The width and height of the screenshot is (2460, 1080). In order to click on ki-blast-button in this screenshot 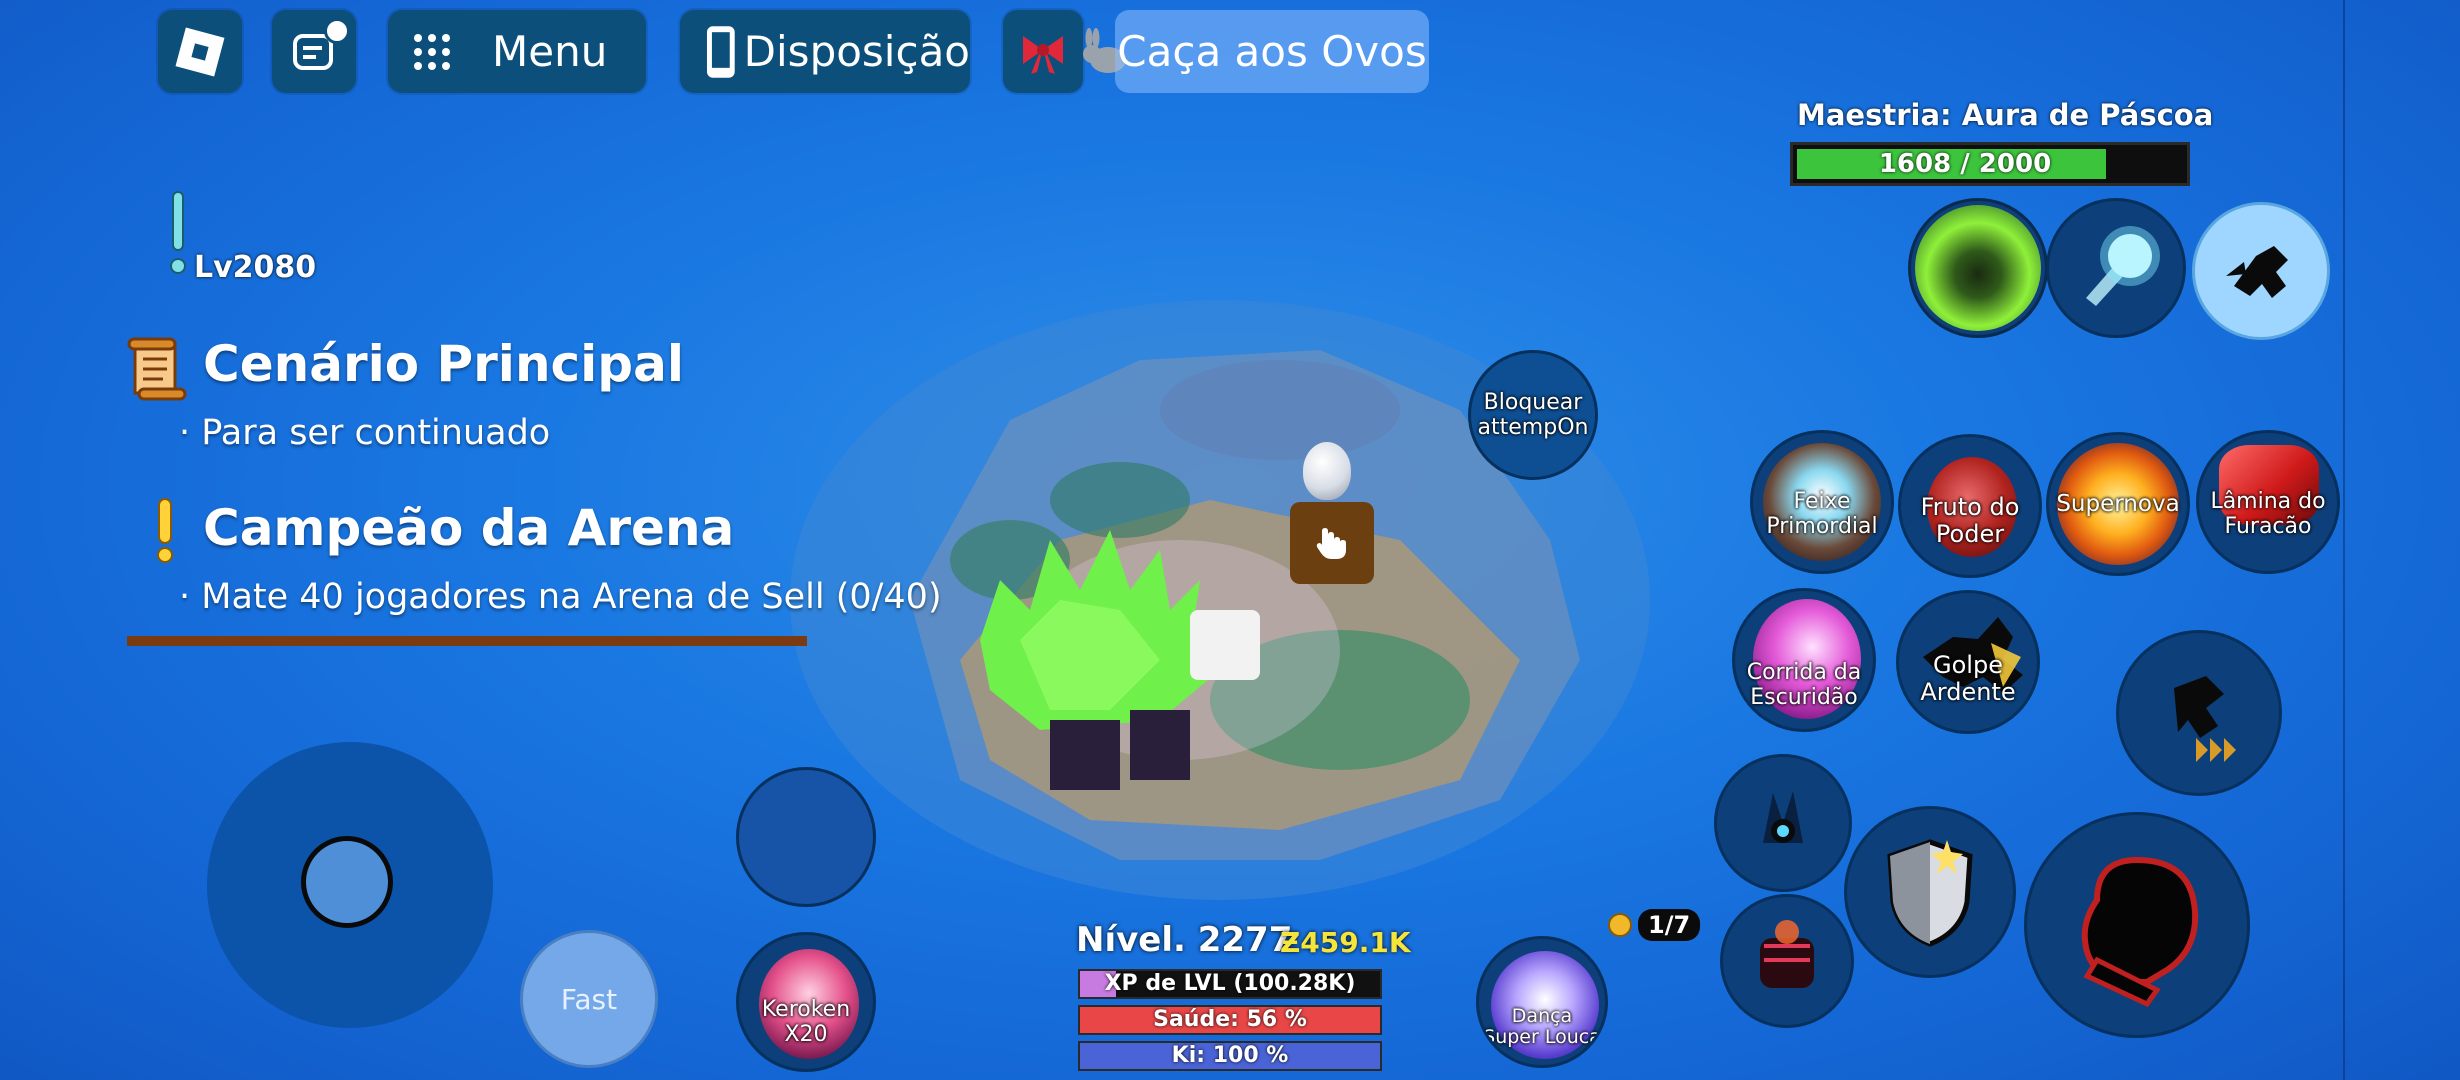, I will do `click(2116, 268)`.